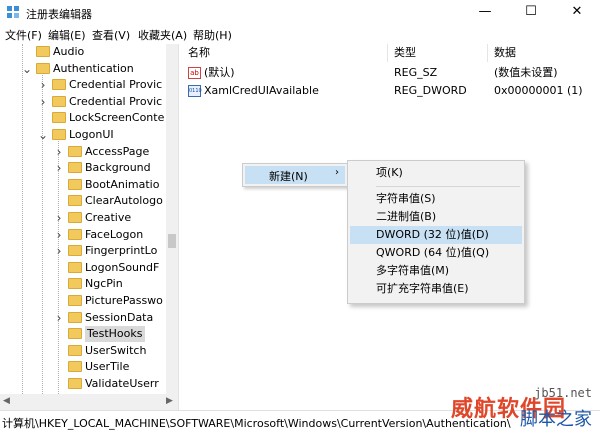  What do you see at coordinates (285, 53) in the screenshot?
I see `column-header-name: 名称` at bounding box center [285, 53].